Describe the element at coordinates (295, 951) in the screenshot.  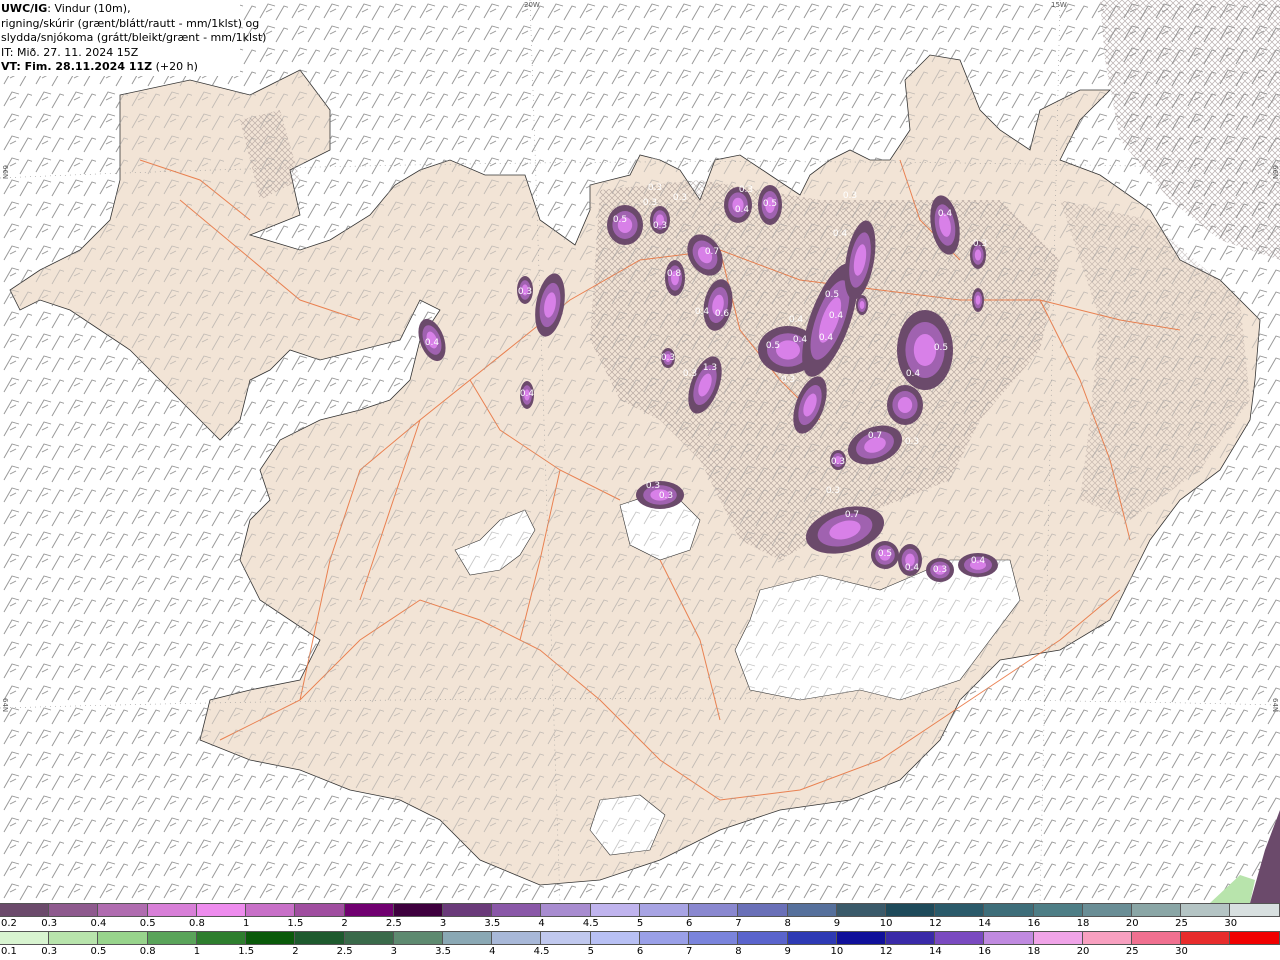
I see `rain-scale-label: 2` at that location.